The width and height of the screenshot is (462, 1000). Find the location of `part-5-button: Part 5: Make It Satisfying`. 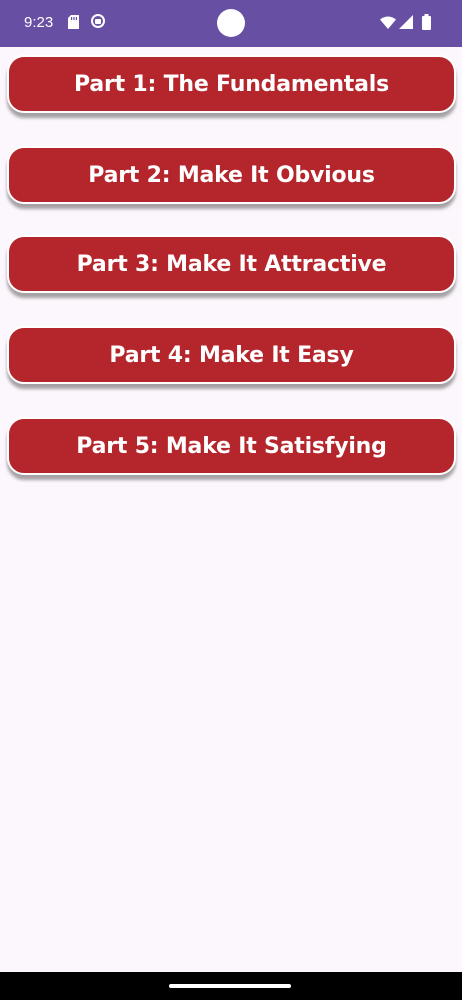

part-5-button: Part 5: Make It Satisfying is located at coordinates (231, 446).